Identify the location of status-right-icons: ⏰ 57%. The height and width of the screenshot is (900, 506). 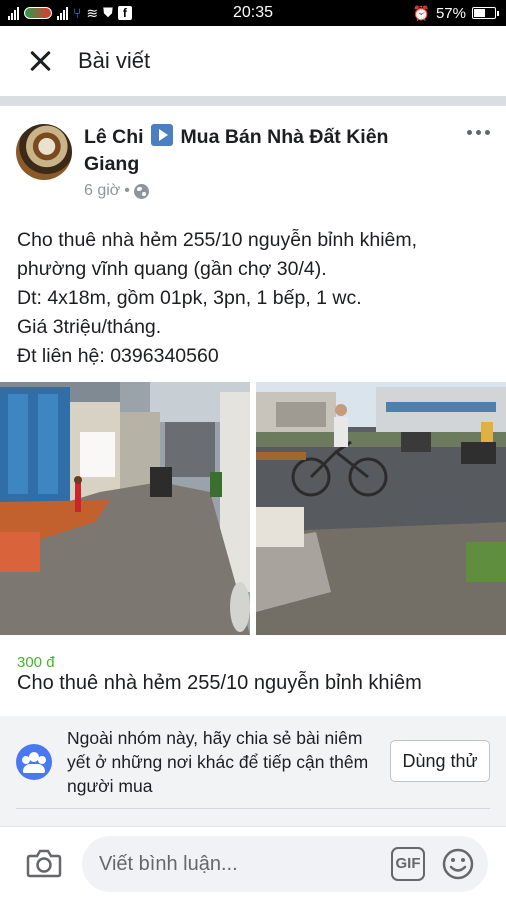
(455, 13).